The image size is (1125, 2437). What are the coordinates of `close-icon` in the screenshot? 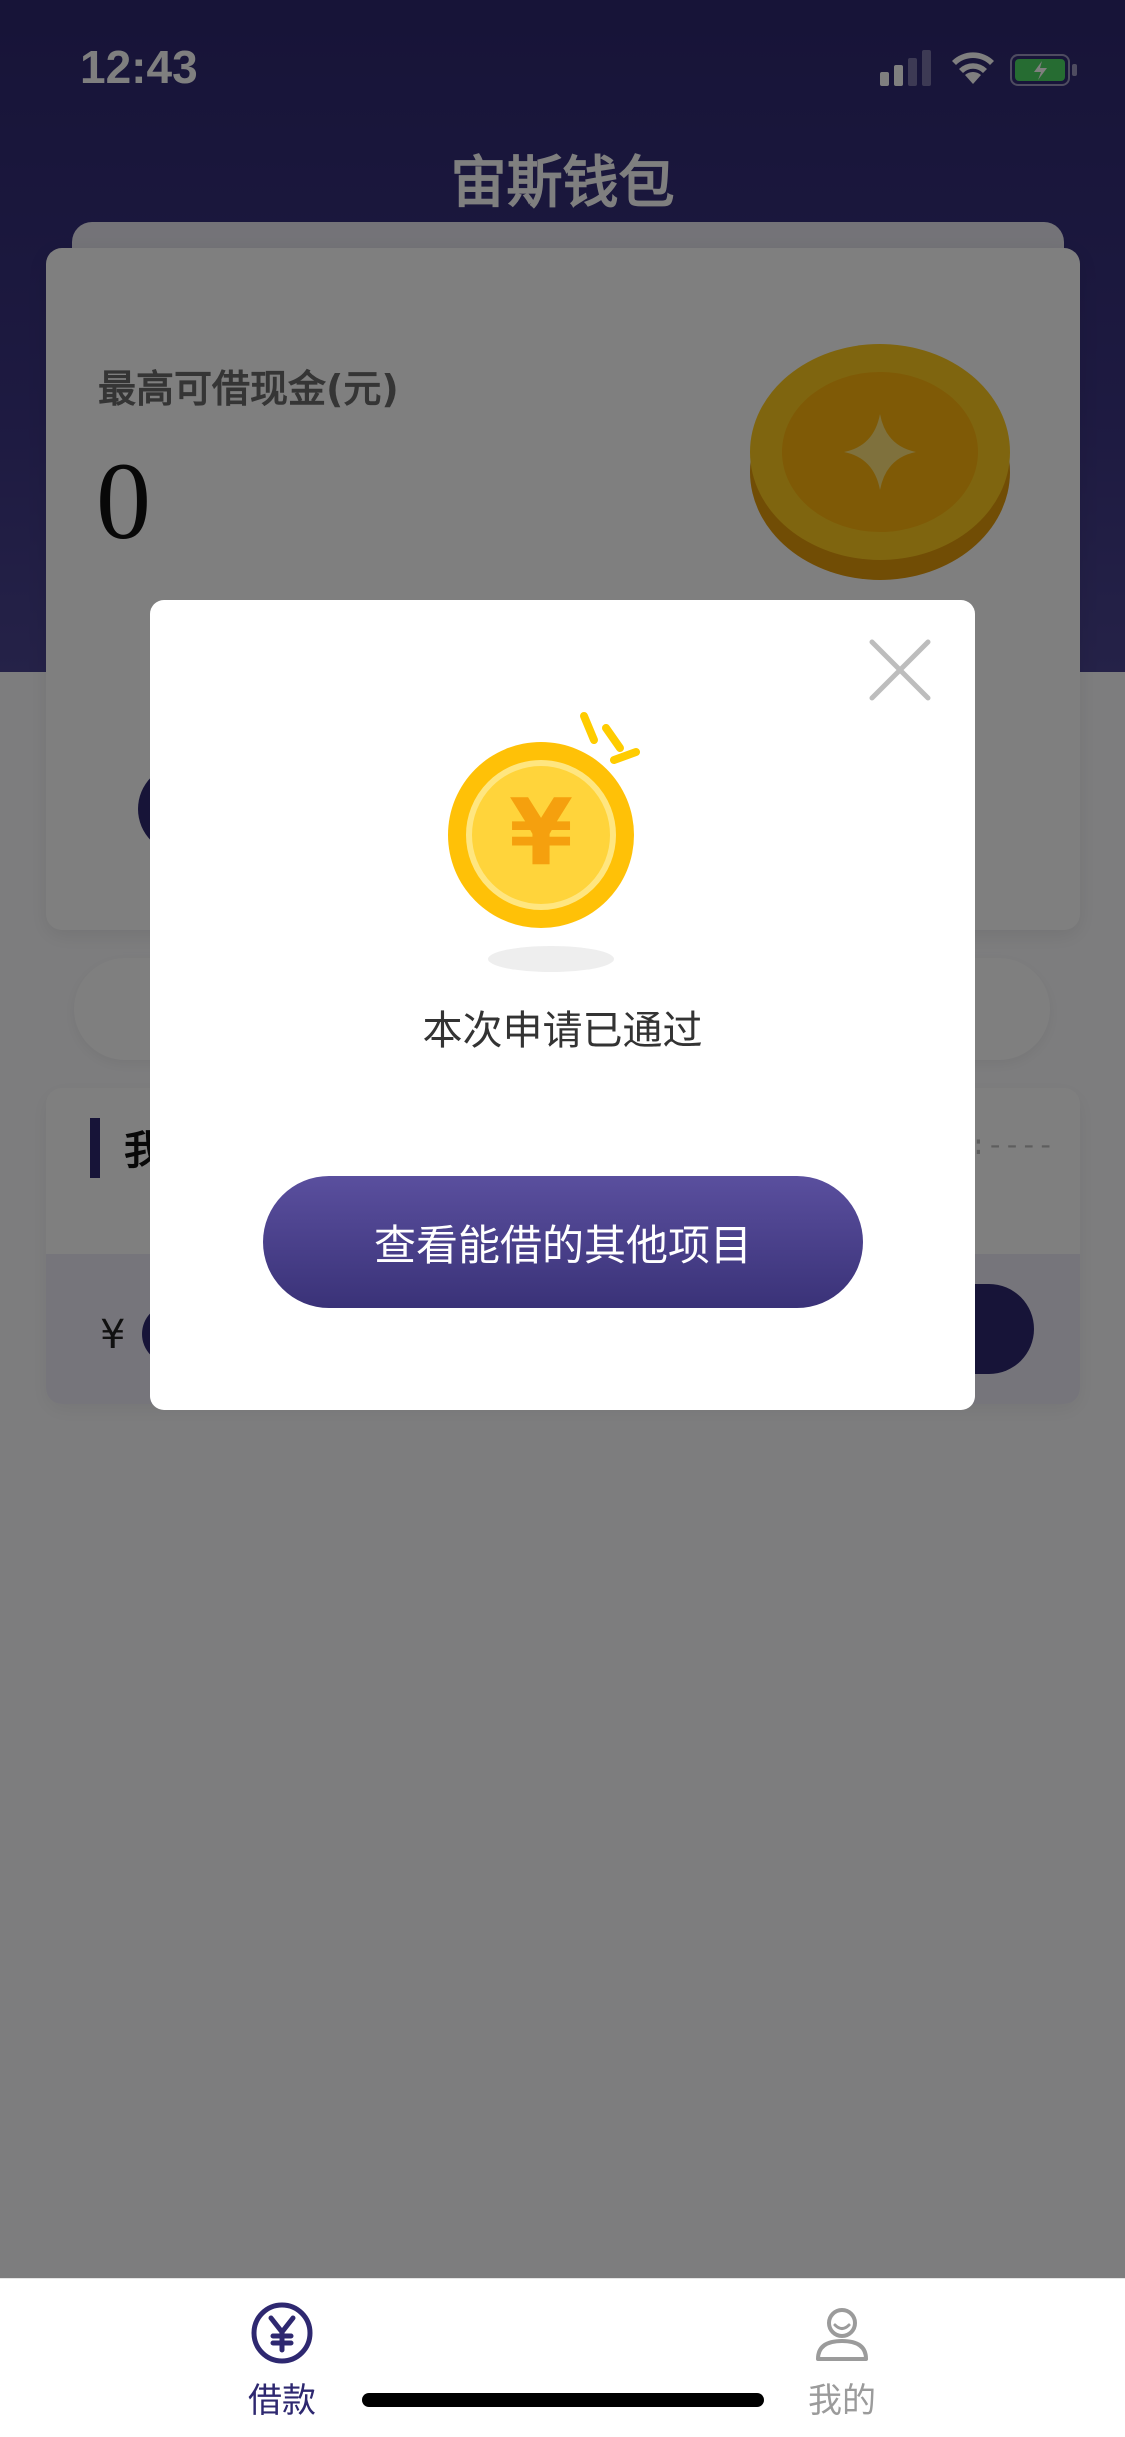 It's located at (900, 670).